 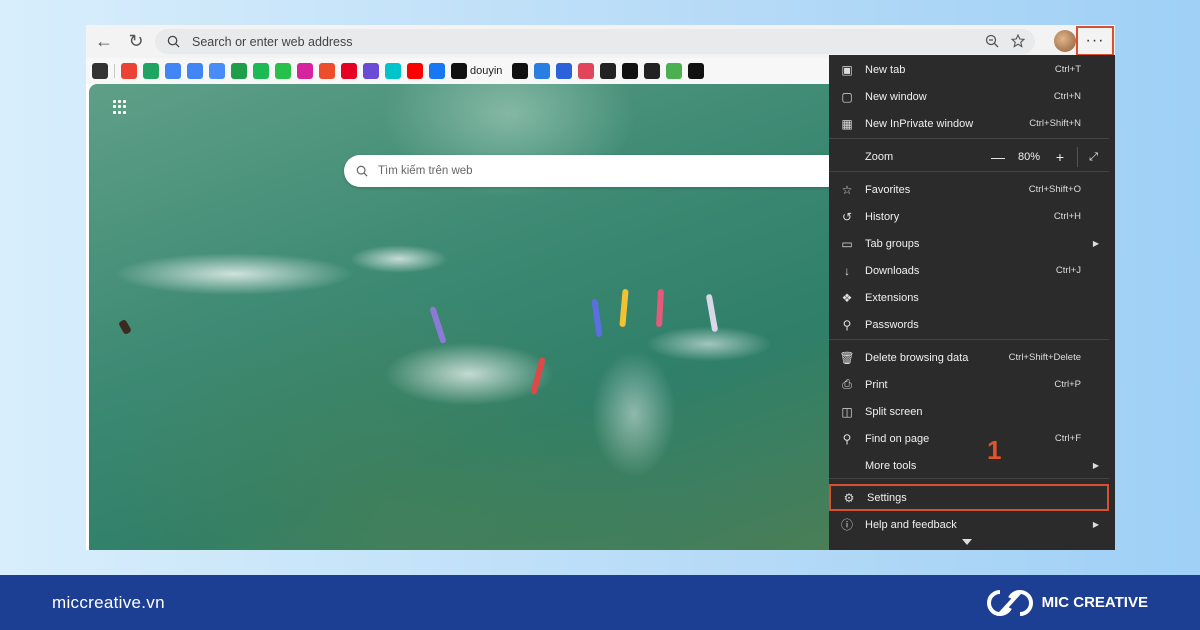 I want to click on podcast-icon, so click(x=283, y=71).